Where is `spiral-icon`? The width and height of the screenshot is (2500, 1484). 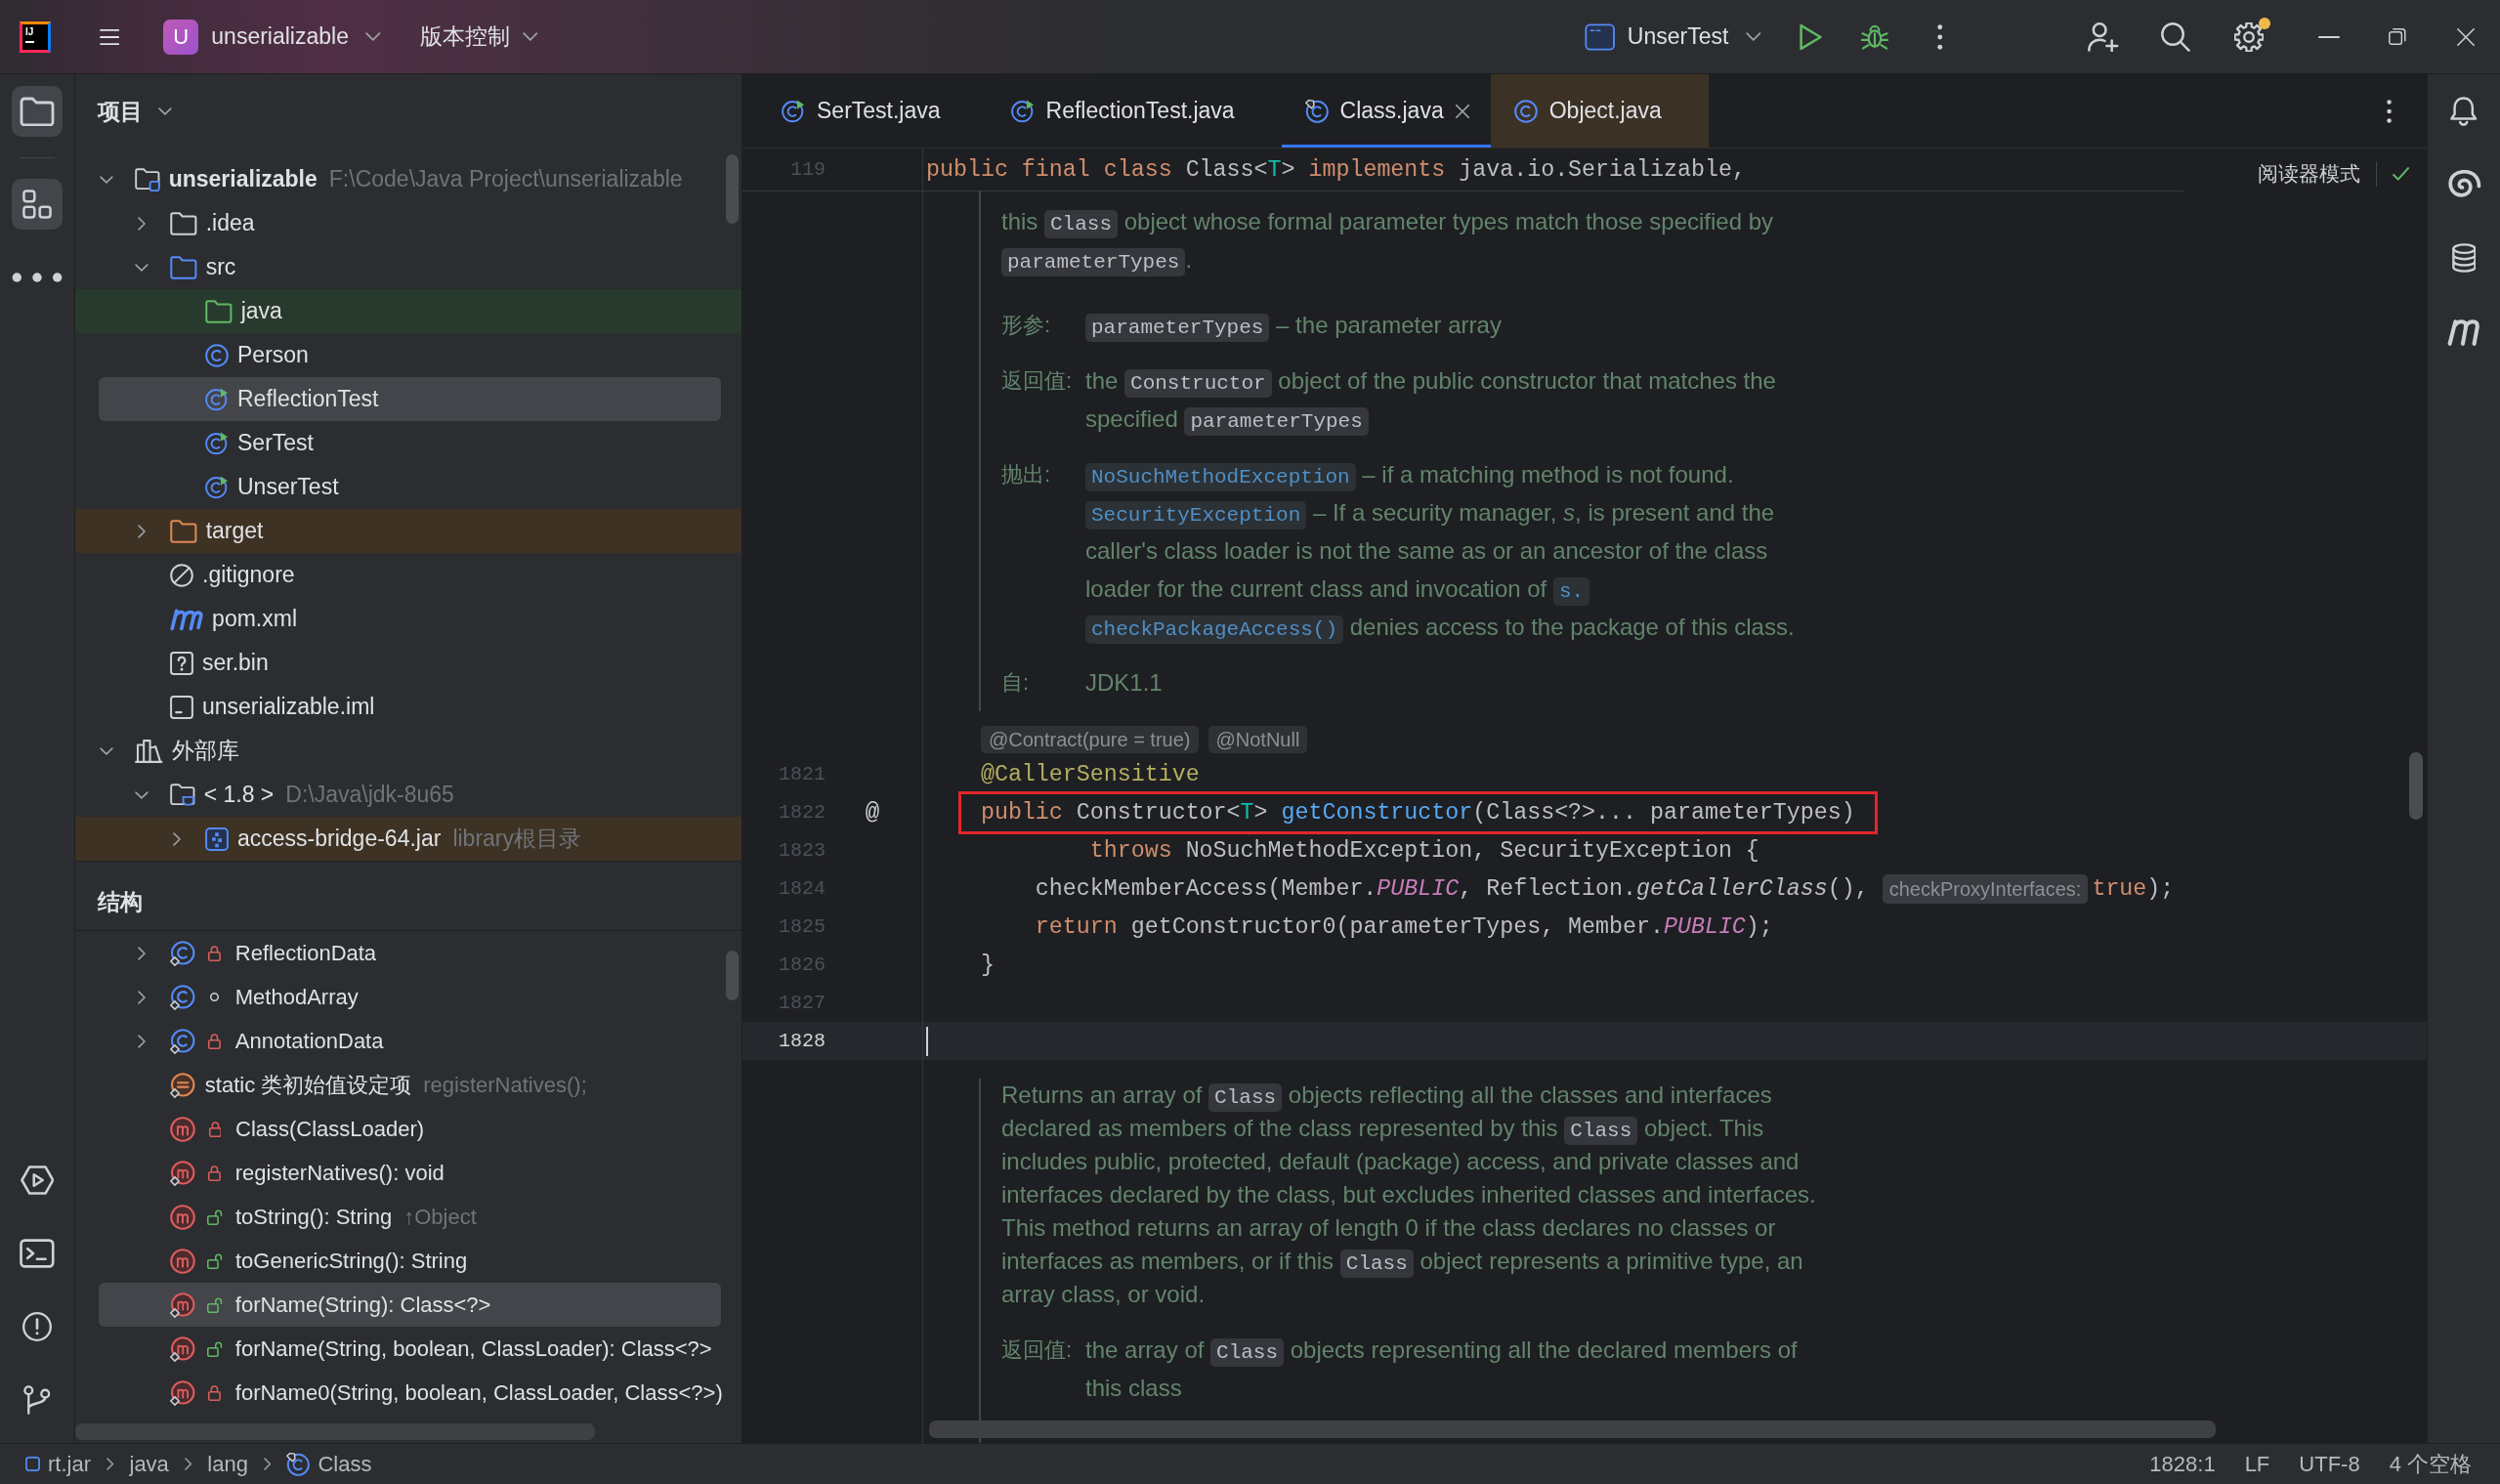
spiral-icon is located at coordinates (2464, 185).